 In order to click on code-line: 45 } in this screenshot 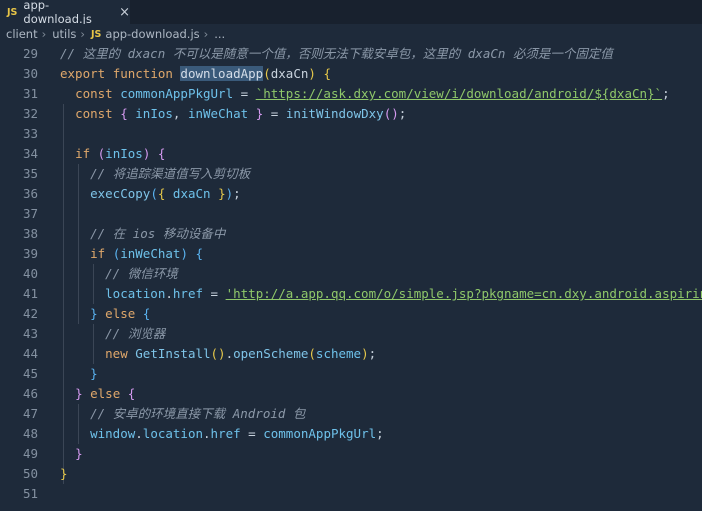, I will do `click(351, 374)`.